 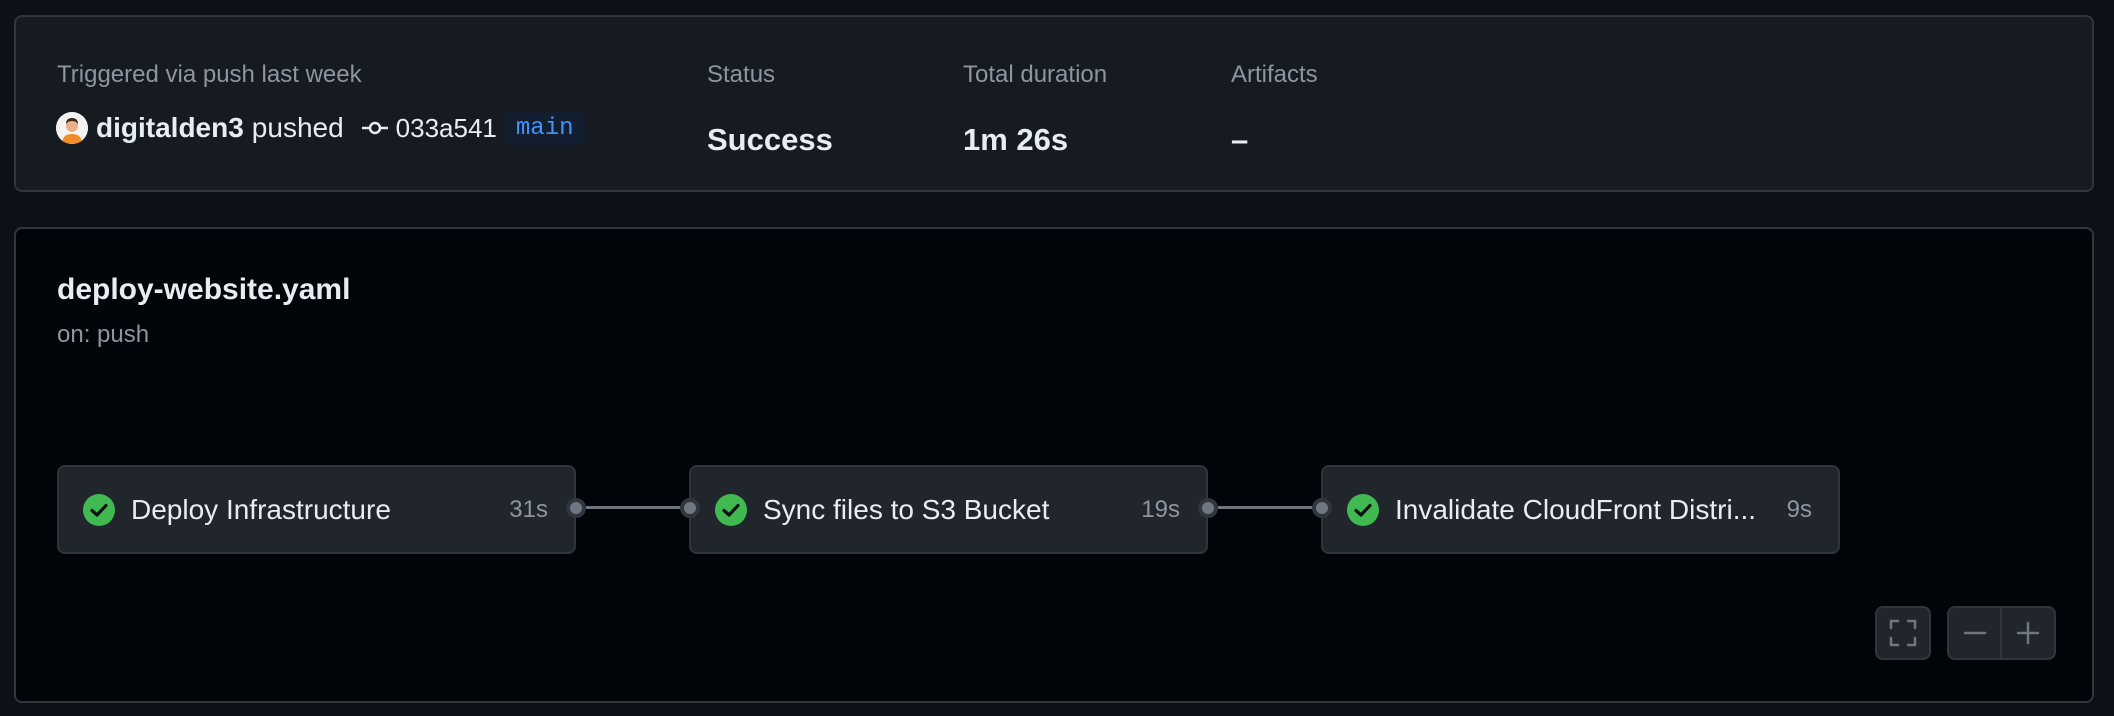 What do you see at coordinates (1240, 139) in the screenshot?
I see `artifacts-value: –` at bounding box center [1240, 139].